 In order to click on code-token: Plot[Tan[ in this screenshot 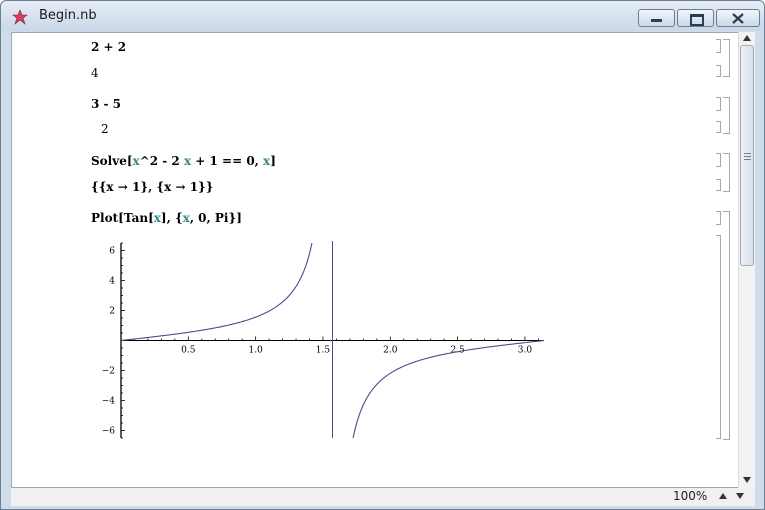, I will do `click(122, 218)`.